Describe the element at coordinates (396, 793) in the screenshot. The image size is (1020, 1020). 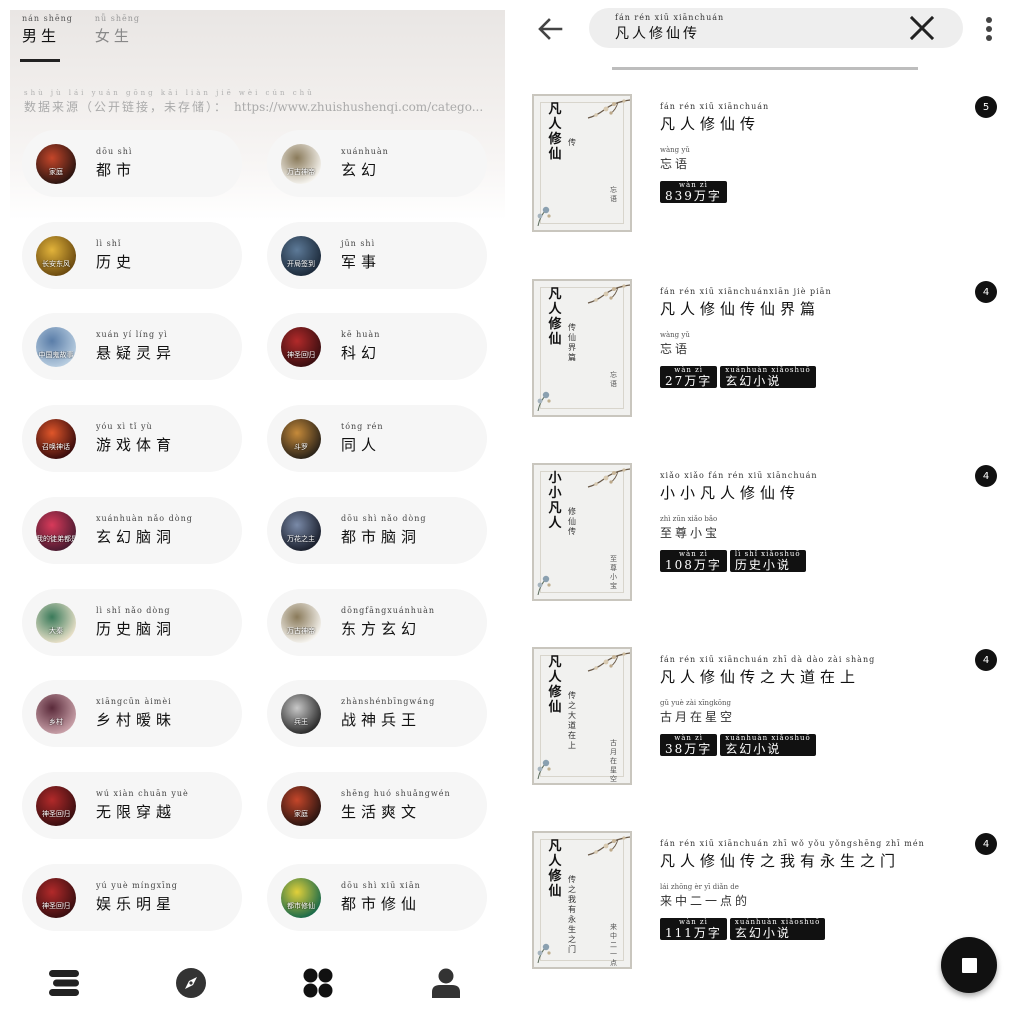
I see `category-pinyin: shēng huó shuǎngwén` at that location.